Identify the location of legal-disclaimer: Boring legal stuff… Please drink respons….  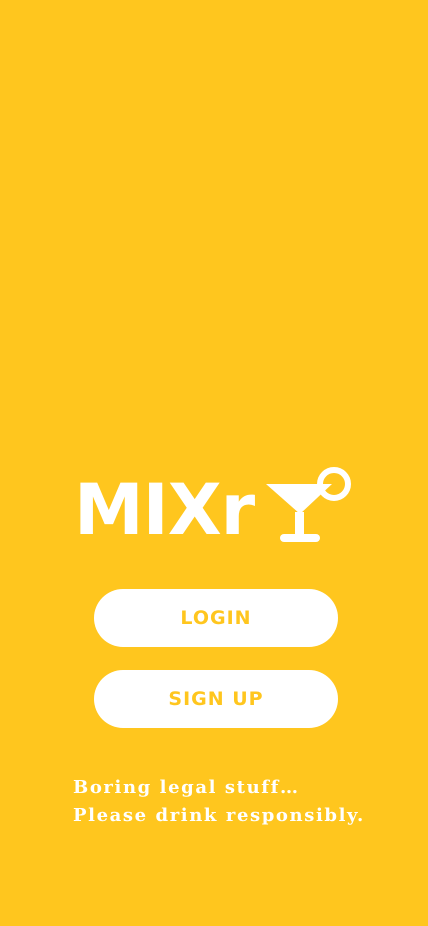
(219, 801).